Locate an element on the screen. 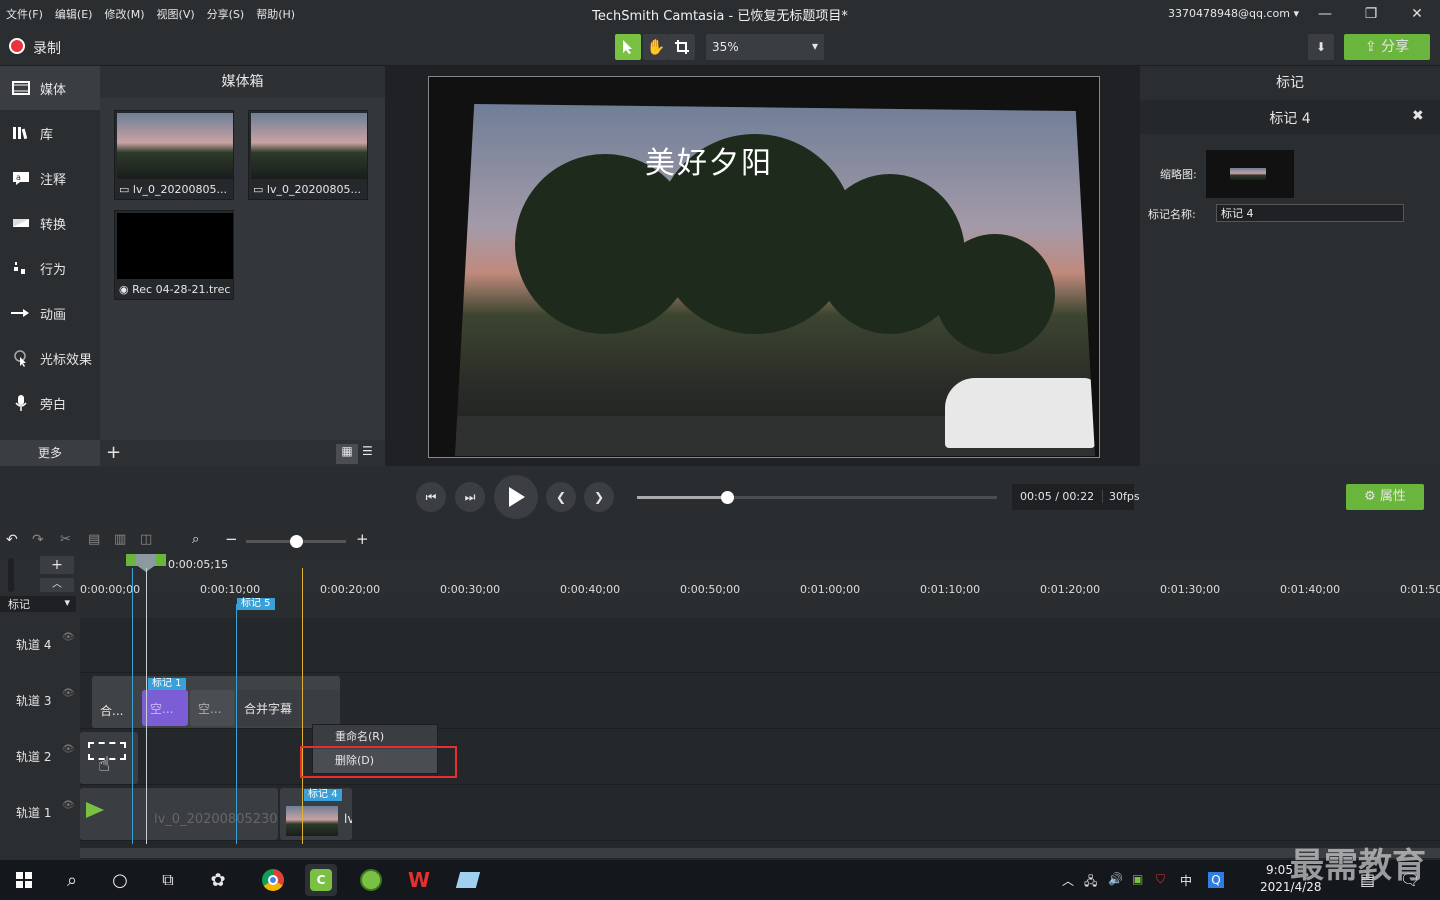 The height and width of the screenshot is (900, 1440). windows-start-icon is located at coordinates (24, 880).